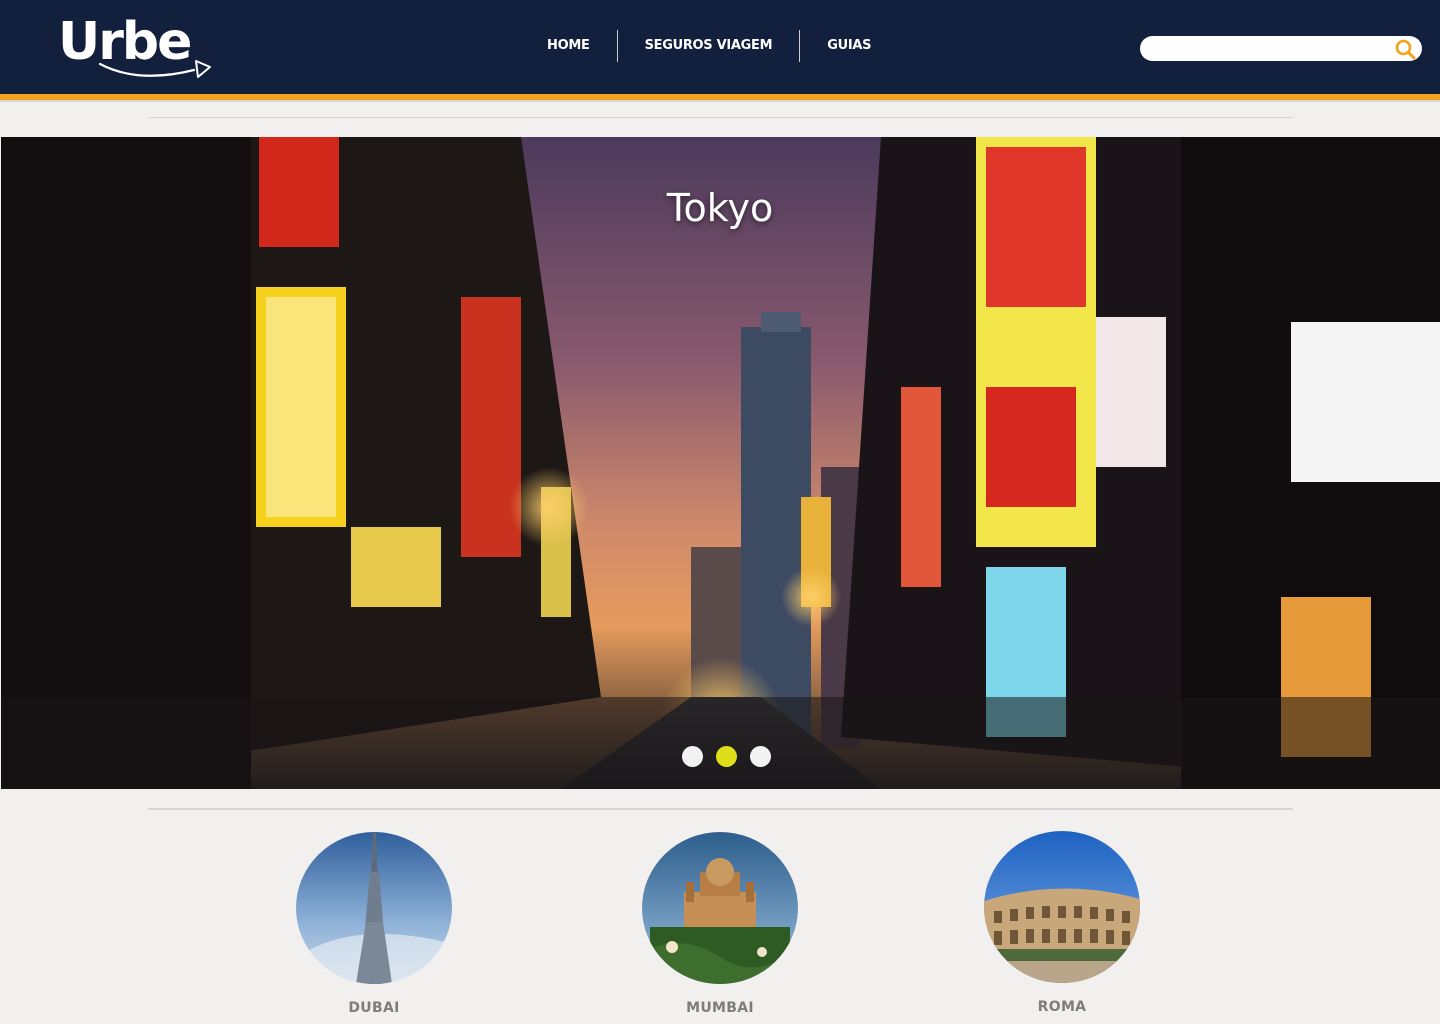  Describe the element at coordinates (374, 1008) in the screenshot. I see `destination-label: DUBAI` at that location.